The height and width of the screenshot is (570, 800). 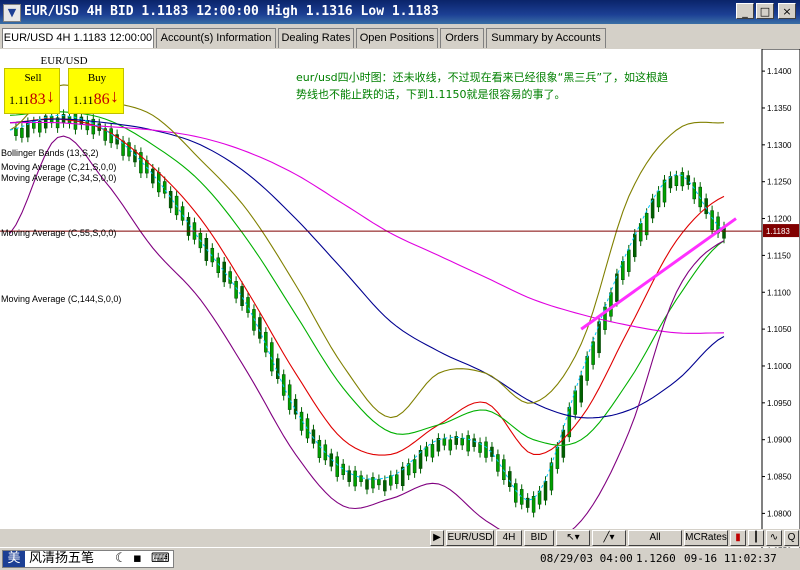 I want to click on sell-box: Sell 1.1183 ↓, so click(x=32, y=91).